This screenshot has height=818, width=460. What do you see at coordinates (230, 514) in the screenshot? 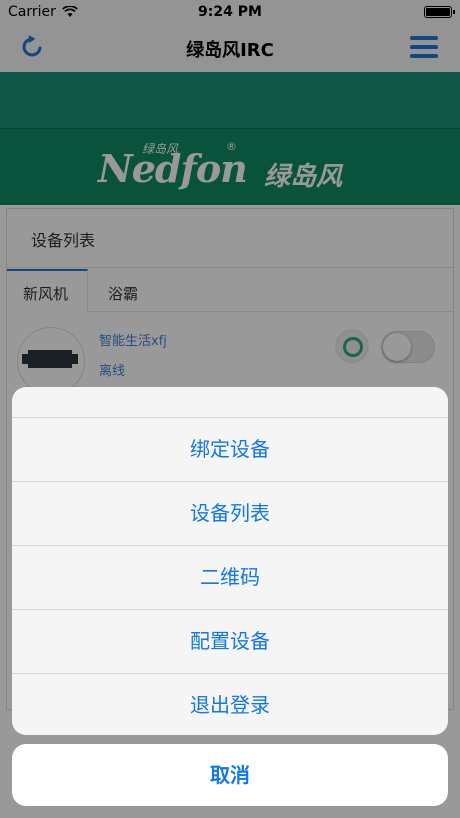
I see `action-device-list: 设备列表` at bounding box center [230, 514].